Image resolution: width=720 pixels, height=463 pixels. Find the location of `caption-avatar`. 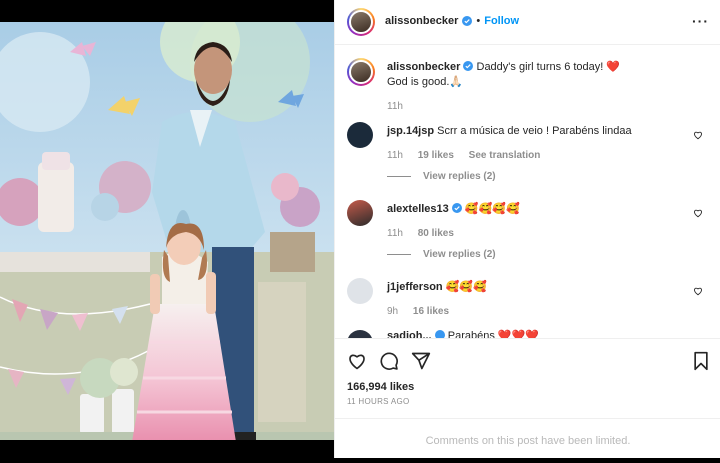

caption-avatar is located at coordinates (361, 72).